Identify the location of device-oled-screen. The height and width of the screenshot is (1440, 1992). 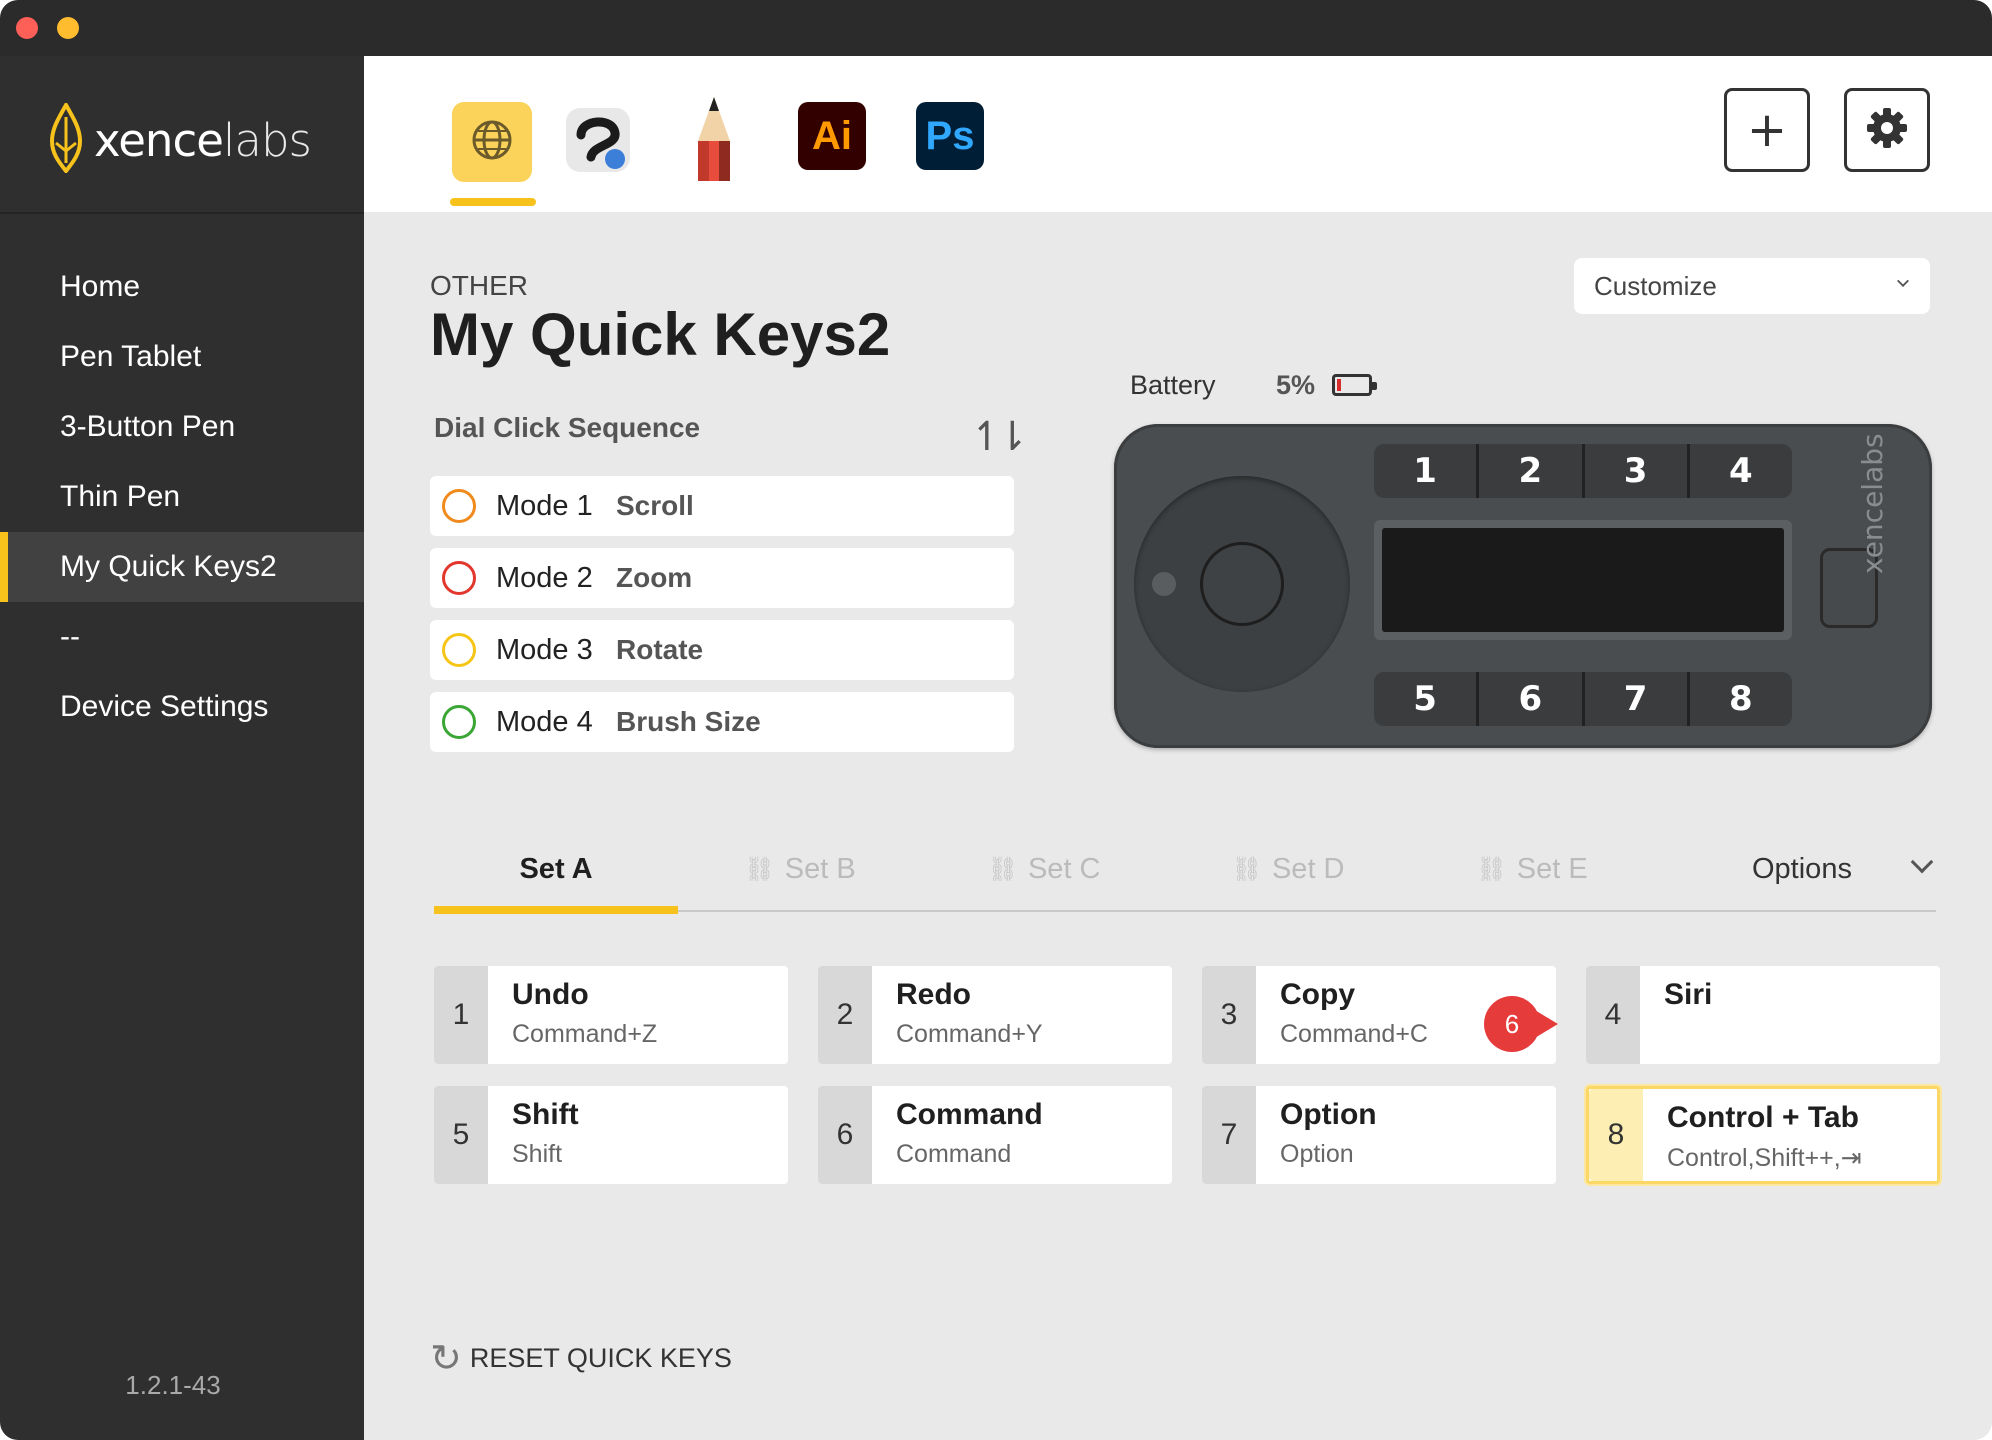
(1583, 580).